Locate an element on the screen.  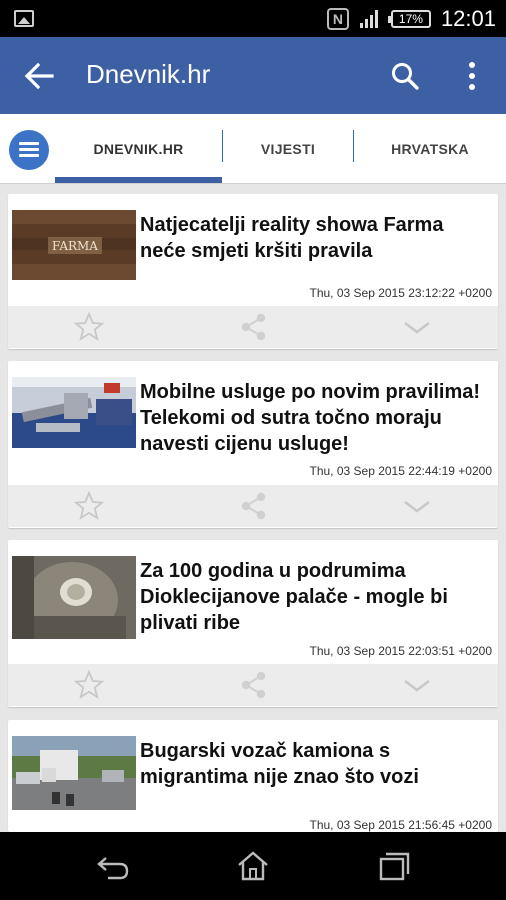
battery-icon: 17% is located at coordinates (409, 18).